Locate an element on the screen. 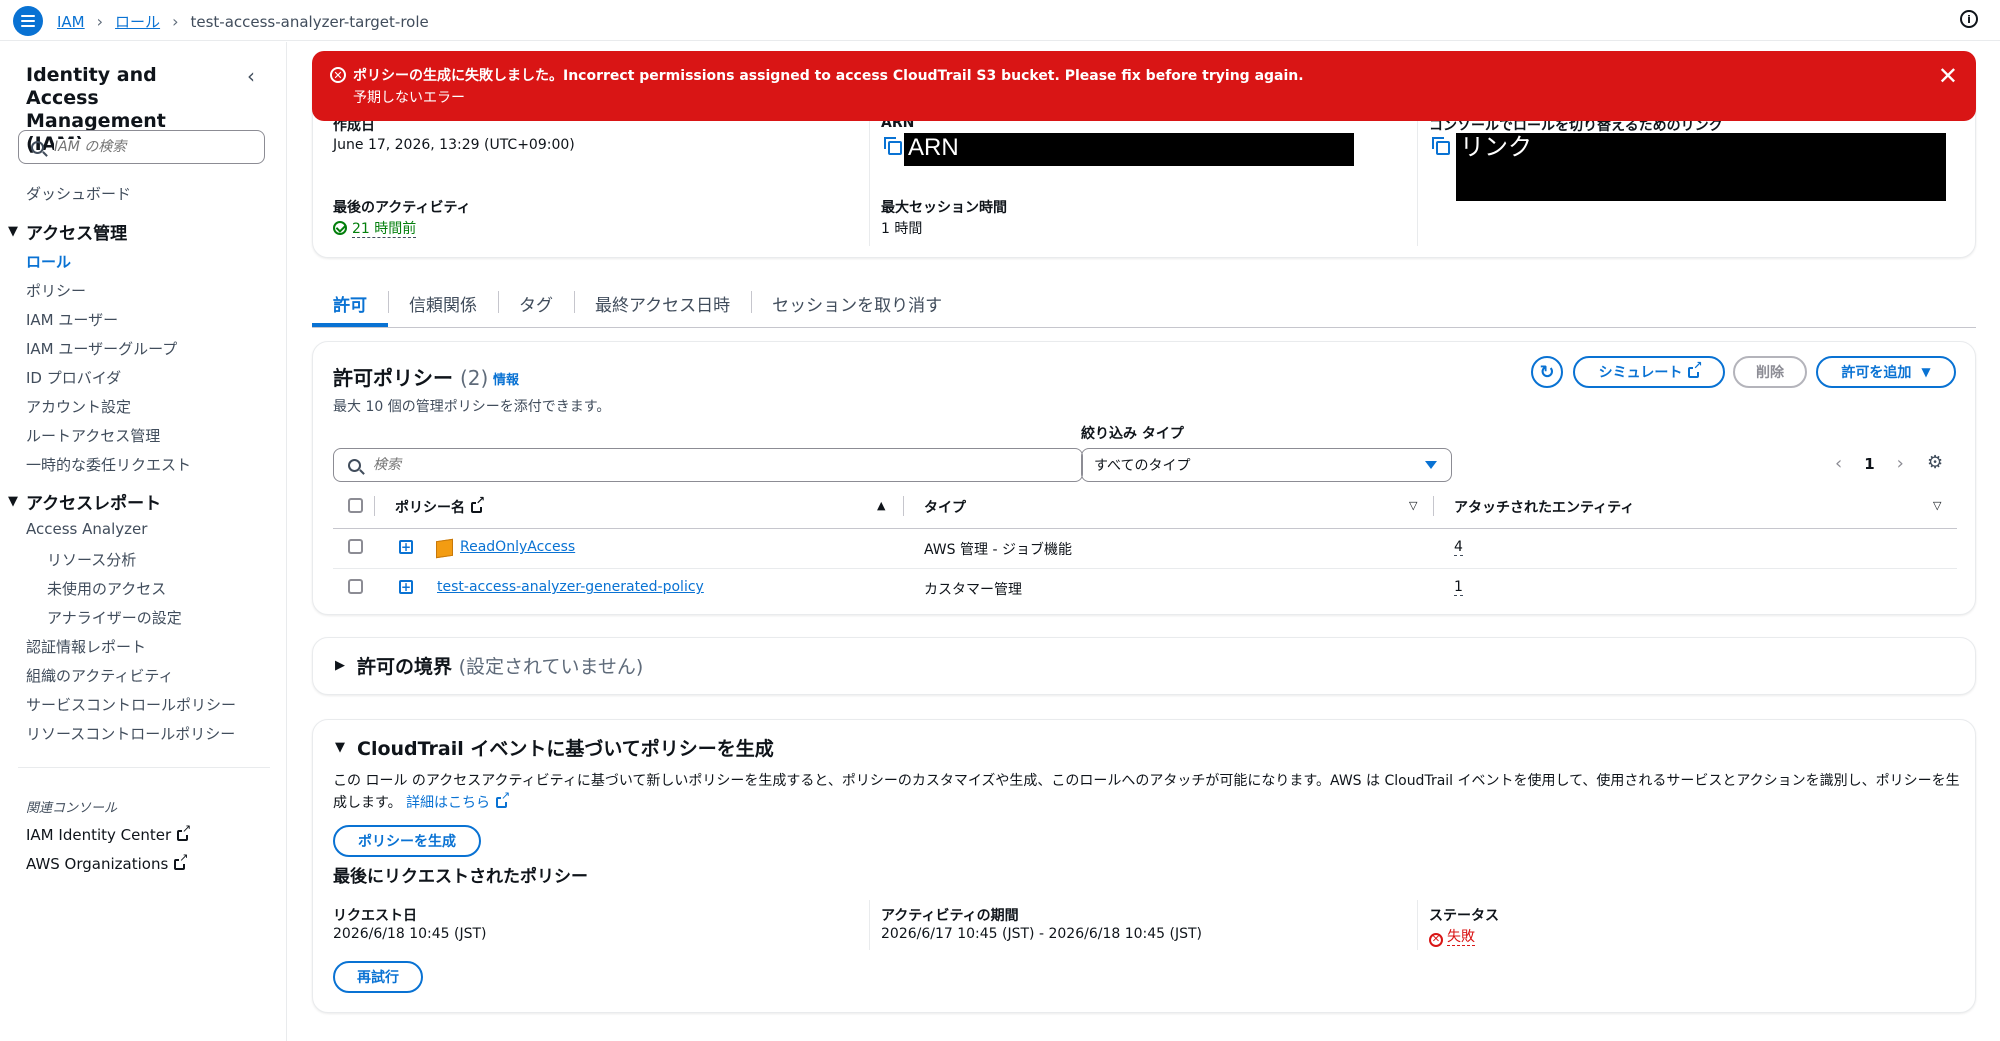 This screenshot has height=1041, width=2000. sidebar-item-identity-providers: ID プロバイダ is located at coordinates (73, 377).